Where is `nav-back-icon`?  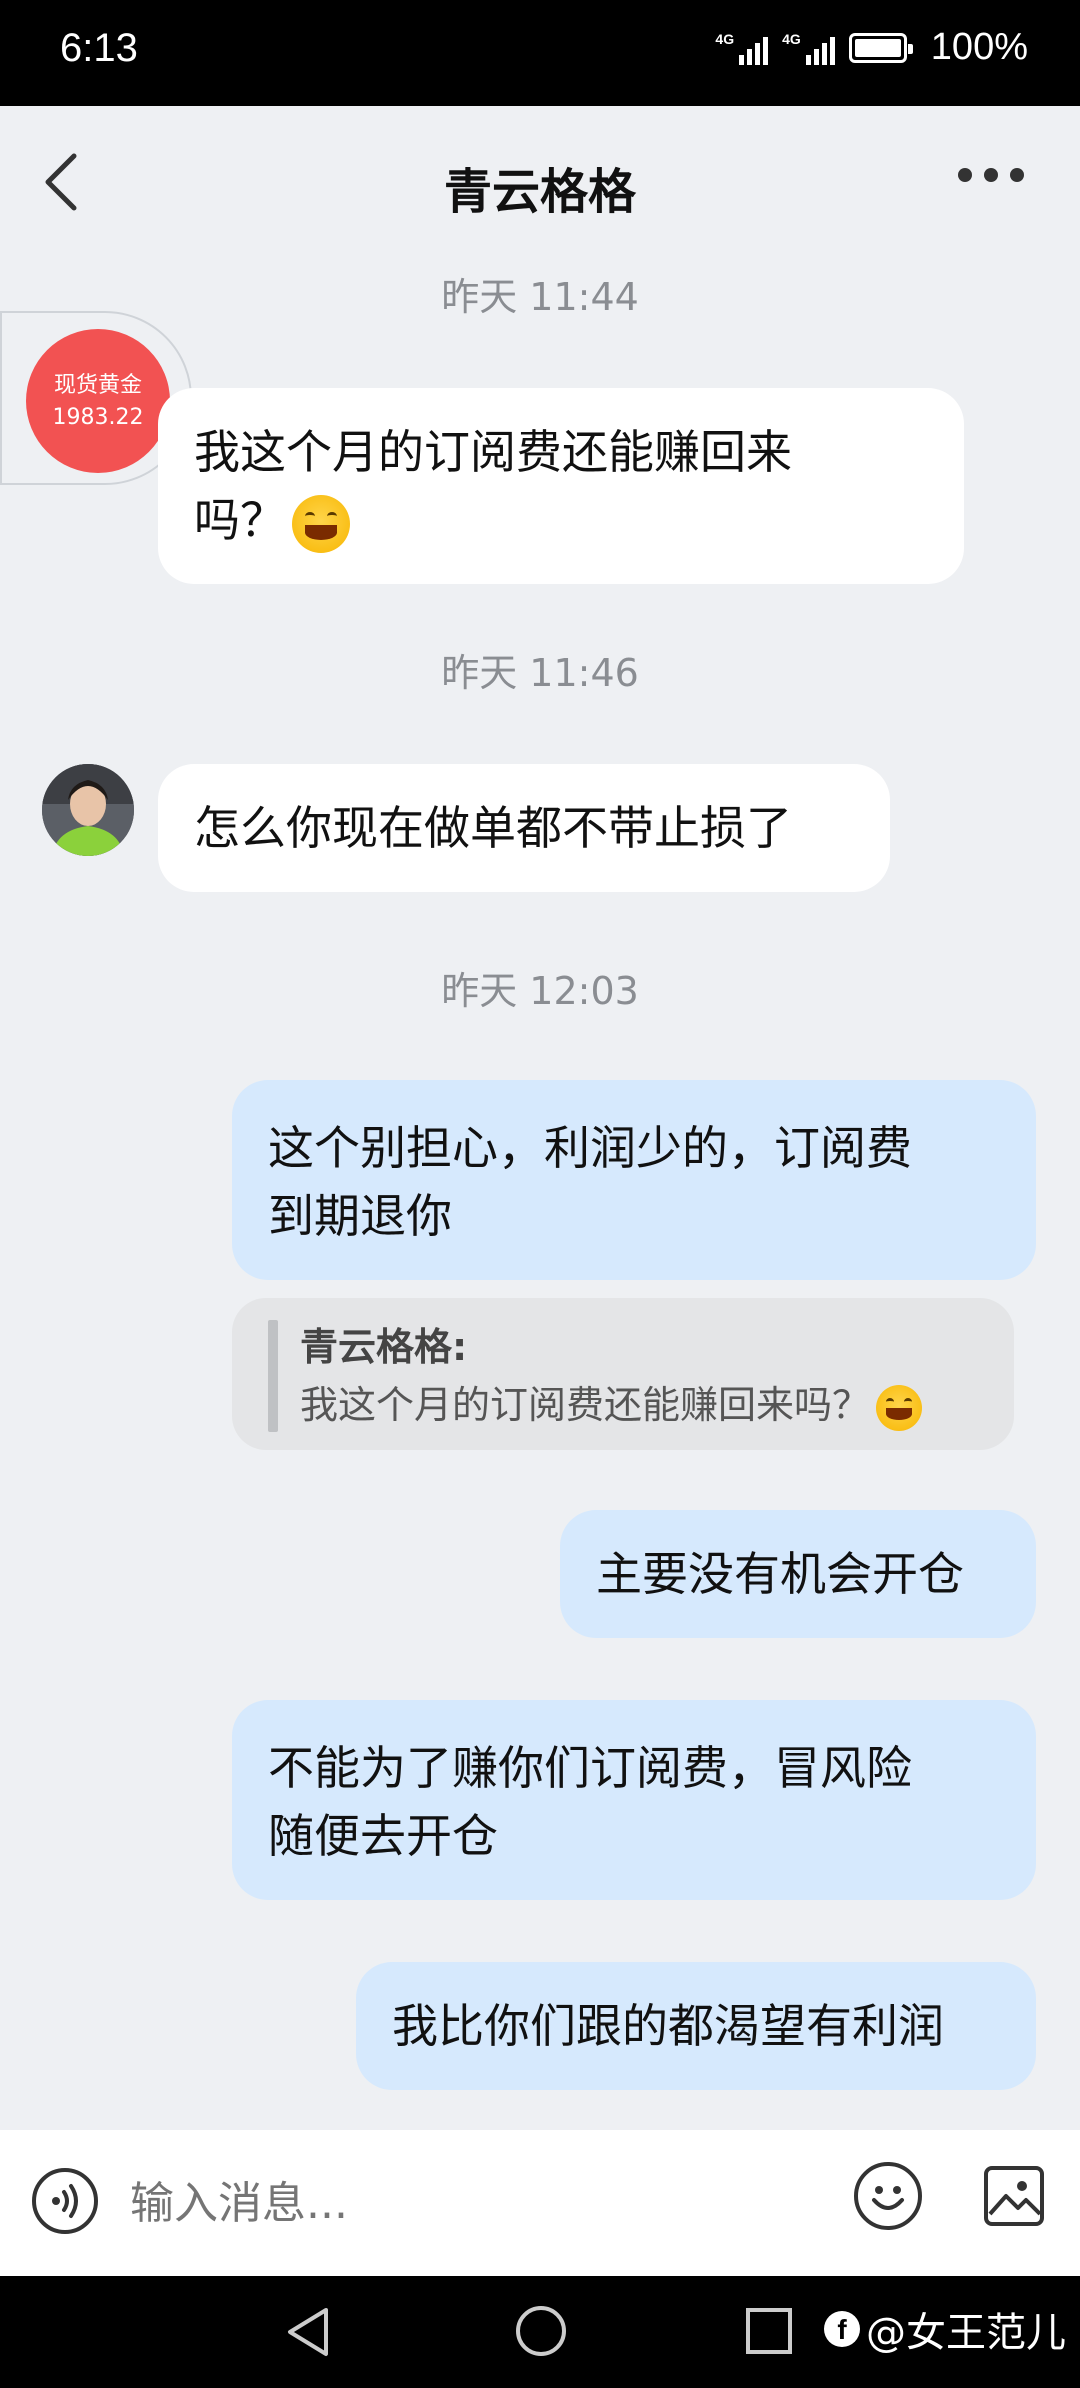 nav-back-icon is located at coordinates (308, 2334).